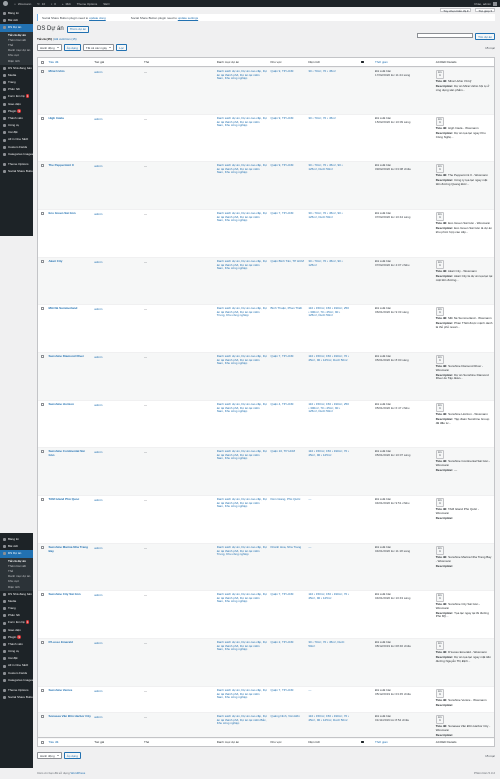 Image resolution: width=500 pixels, height=779 pixels. What do you see at coordinates (16, 673) in the screenshot?
I see `sidebar-item-custom-fields: Custom Fields` at bounding box center [16, 673].